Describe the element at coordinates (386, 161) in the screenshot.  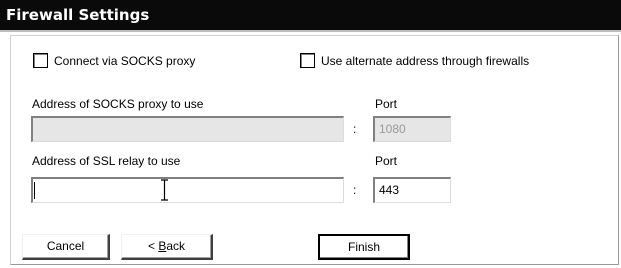
I see `ssl-port-label: Port` at that location.